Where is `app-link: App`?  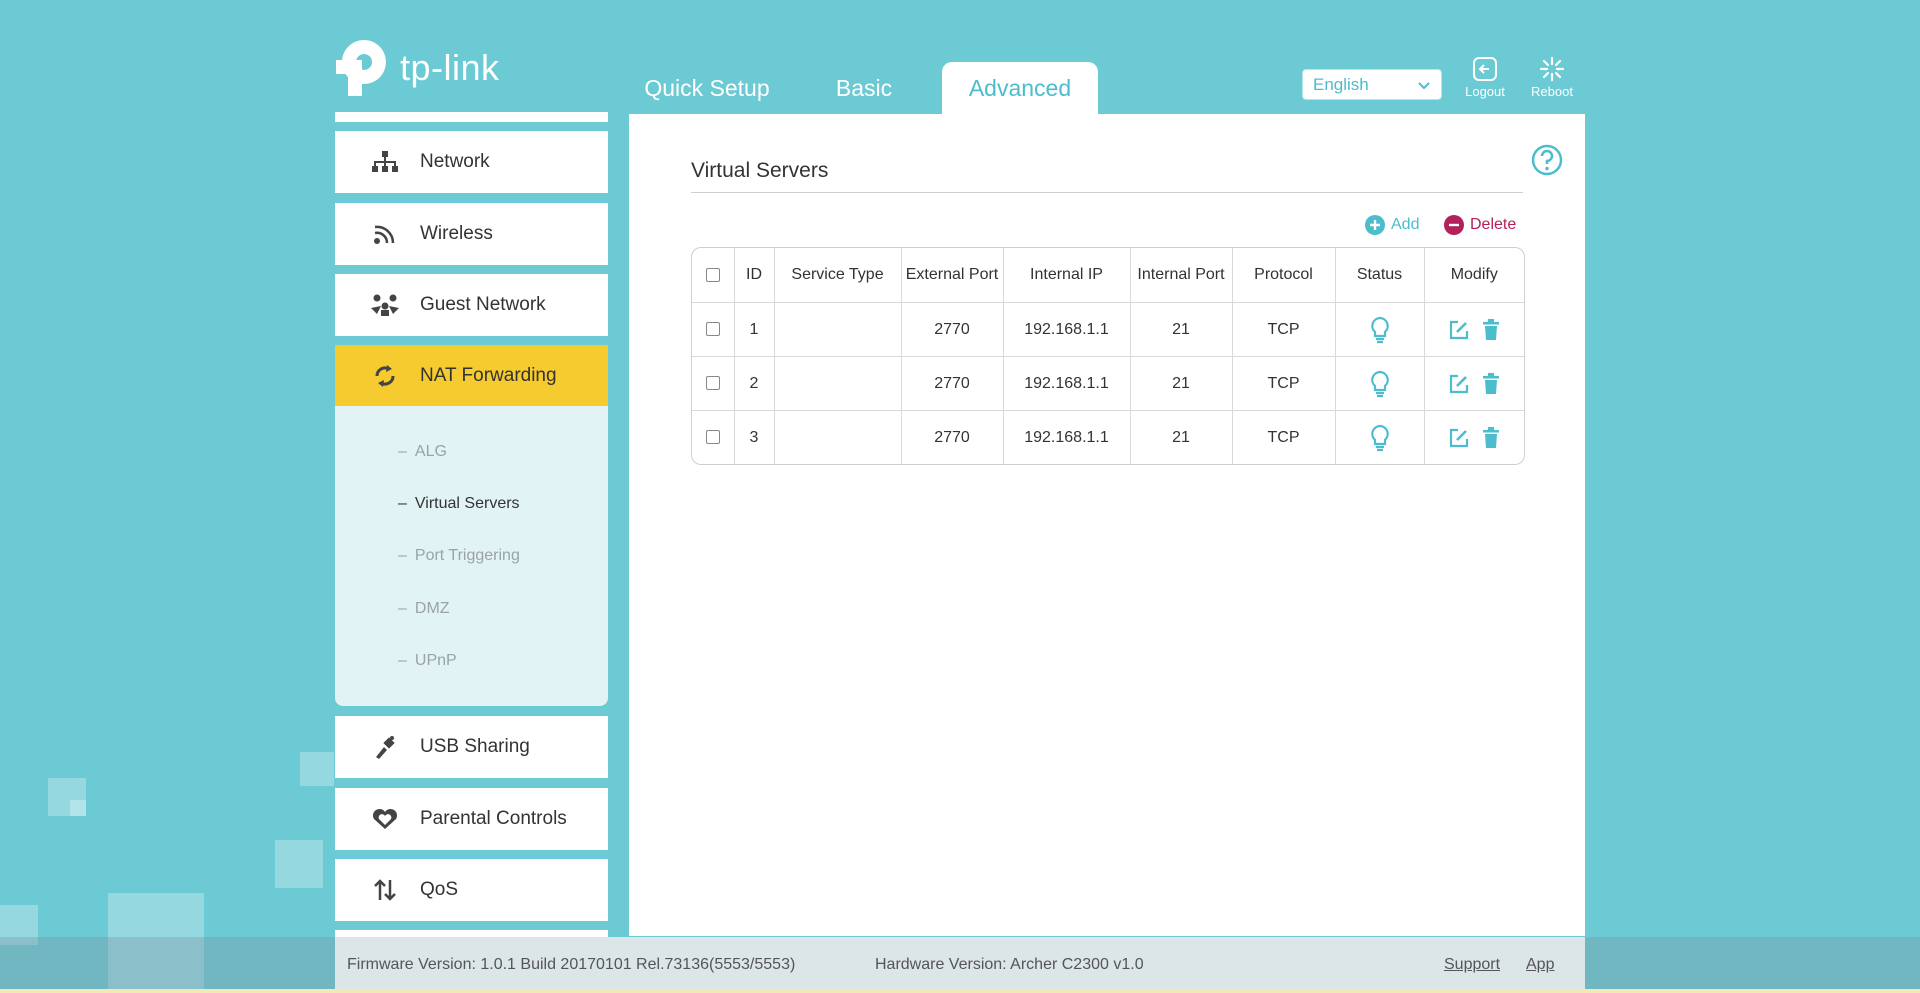 app-link: App is located at coordinates (1540, 965).